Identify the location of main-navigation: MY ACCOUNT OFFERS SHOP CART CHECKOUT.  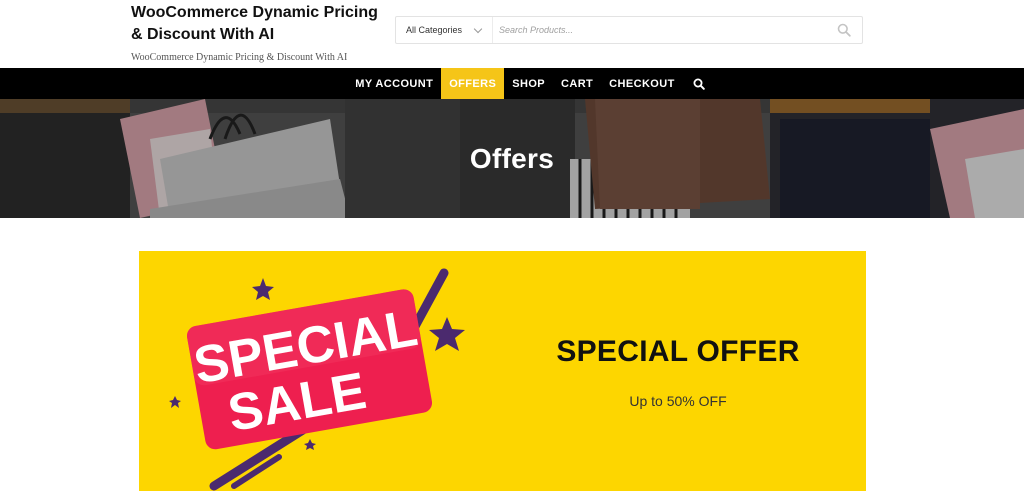
(512, 83).